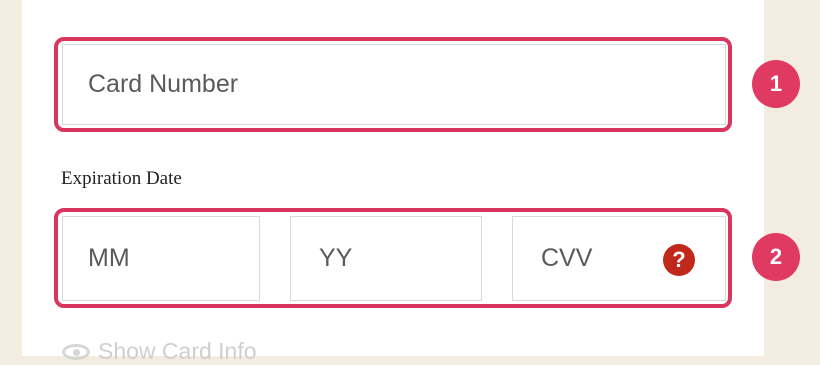 This screenshot has width=820, height=365. Describe the element at coordinates (679, 260) in the screenshot. I see `question-circle-icon: ?` at that location.